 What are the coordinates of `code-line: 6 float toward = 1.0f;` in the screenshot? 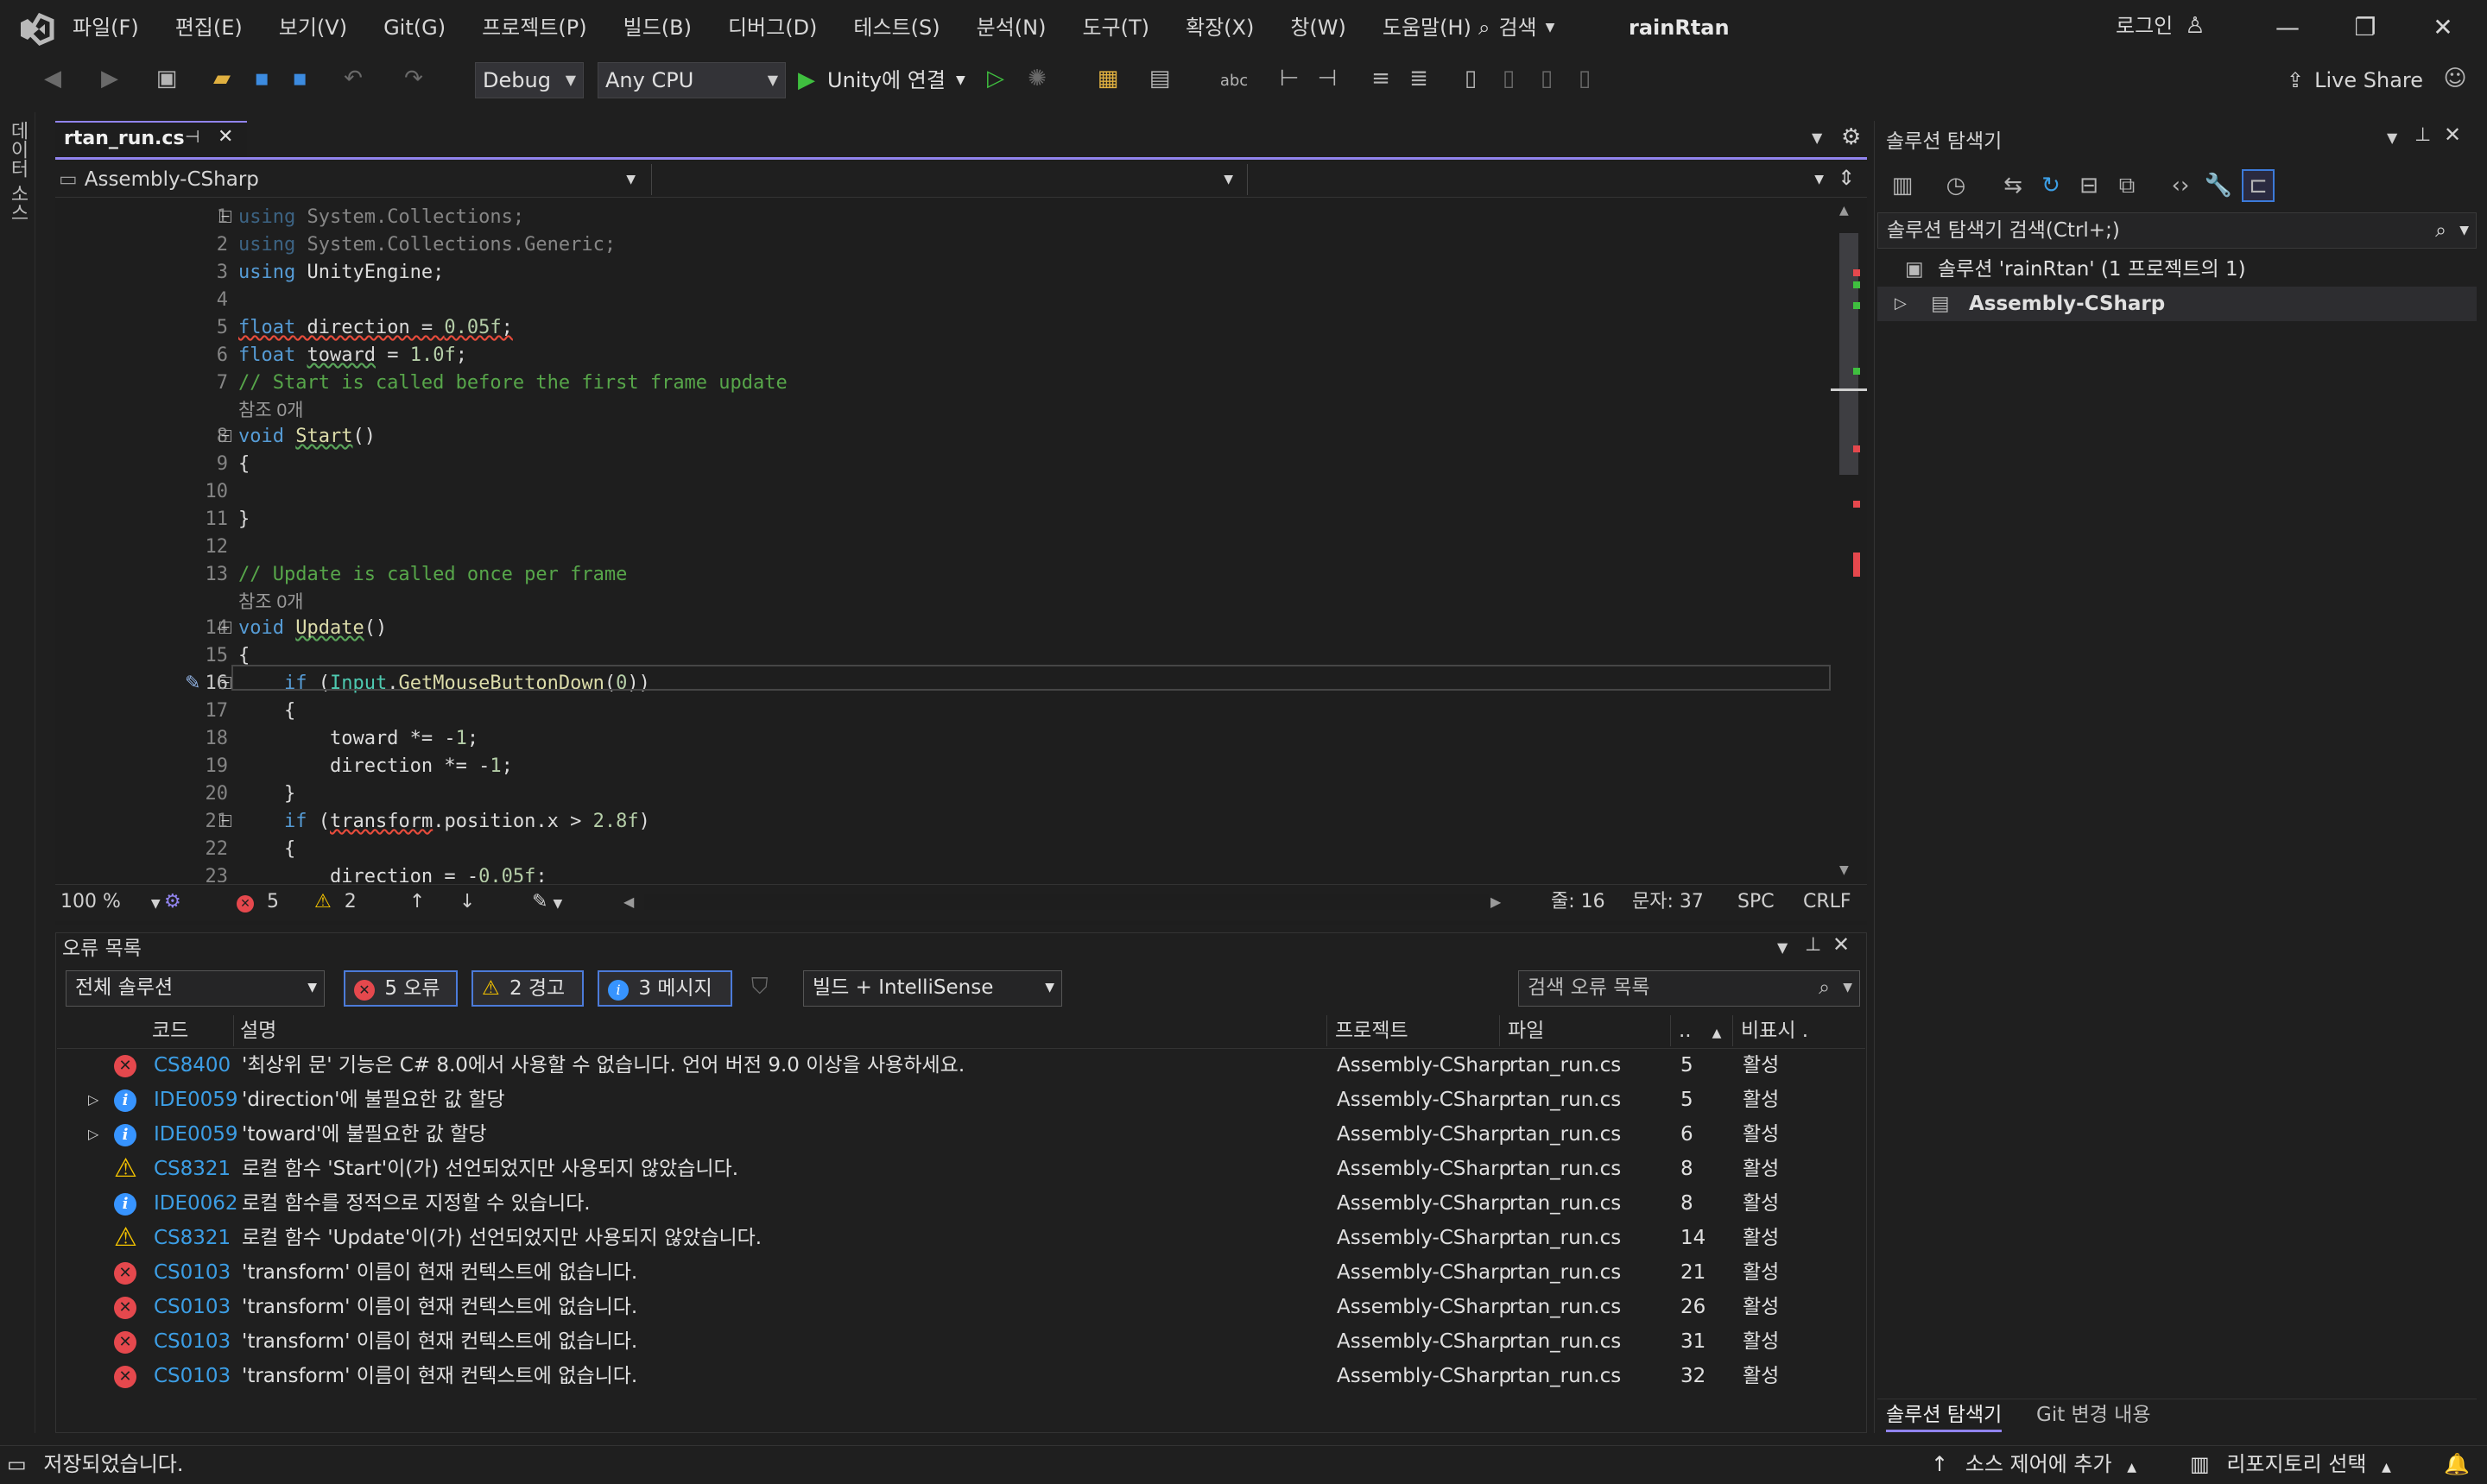 It's located at (943, 355).